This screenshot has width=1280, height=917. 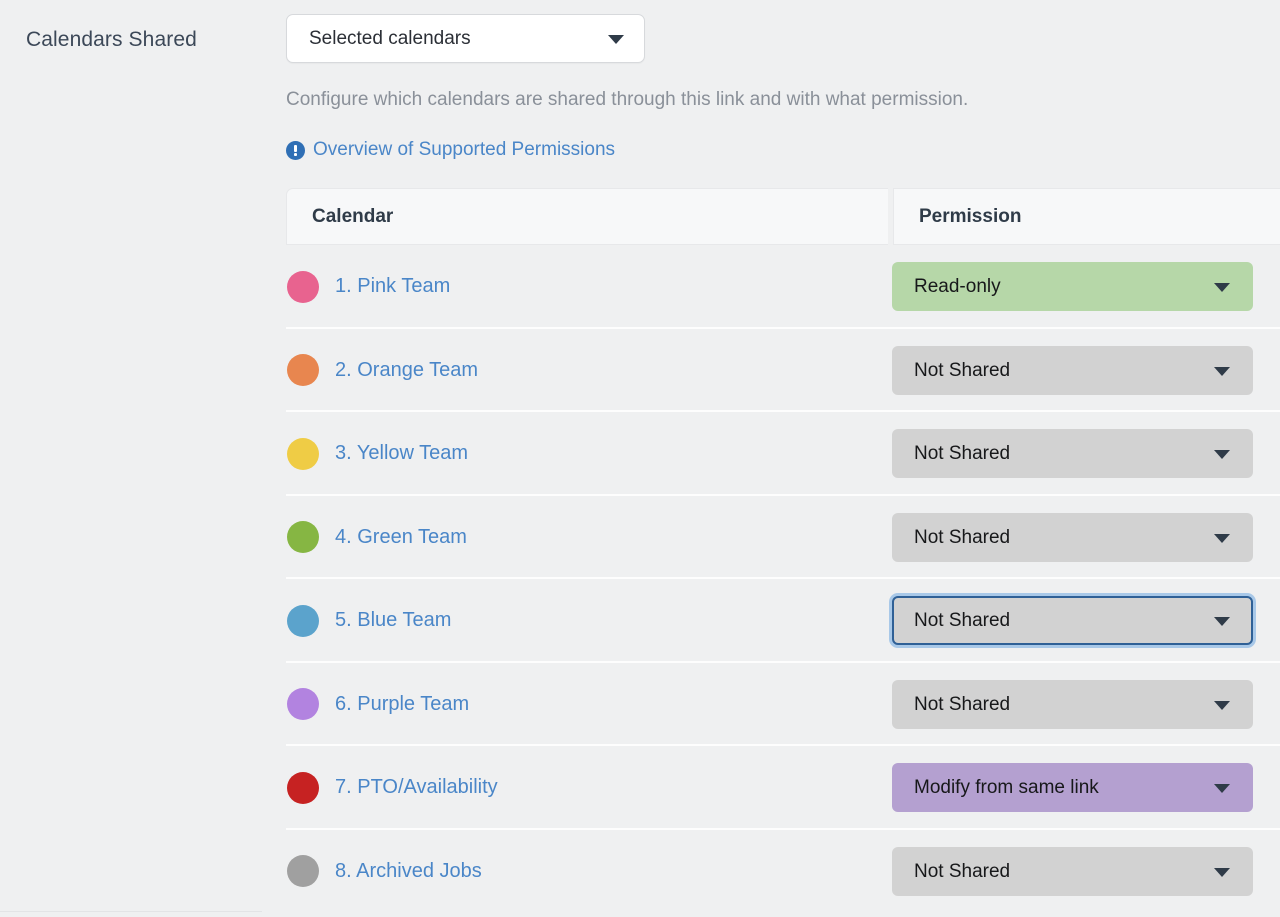 I want to click on column-header-permission: Permission, so click(x=1086, y=216).